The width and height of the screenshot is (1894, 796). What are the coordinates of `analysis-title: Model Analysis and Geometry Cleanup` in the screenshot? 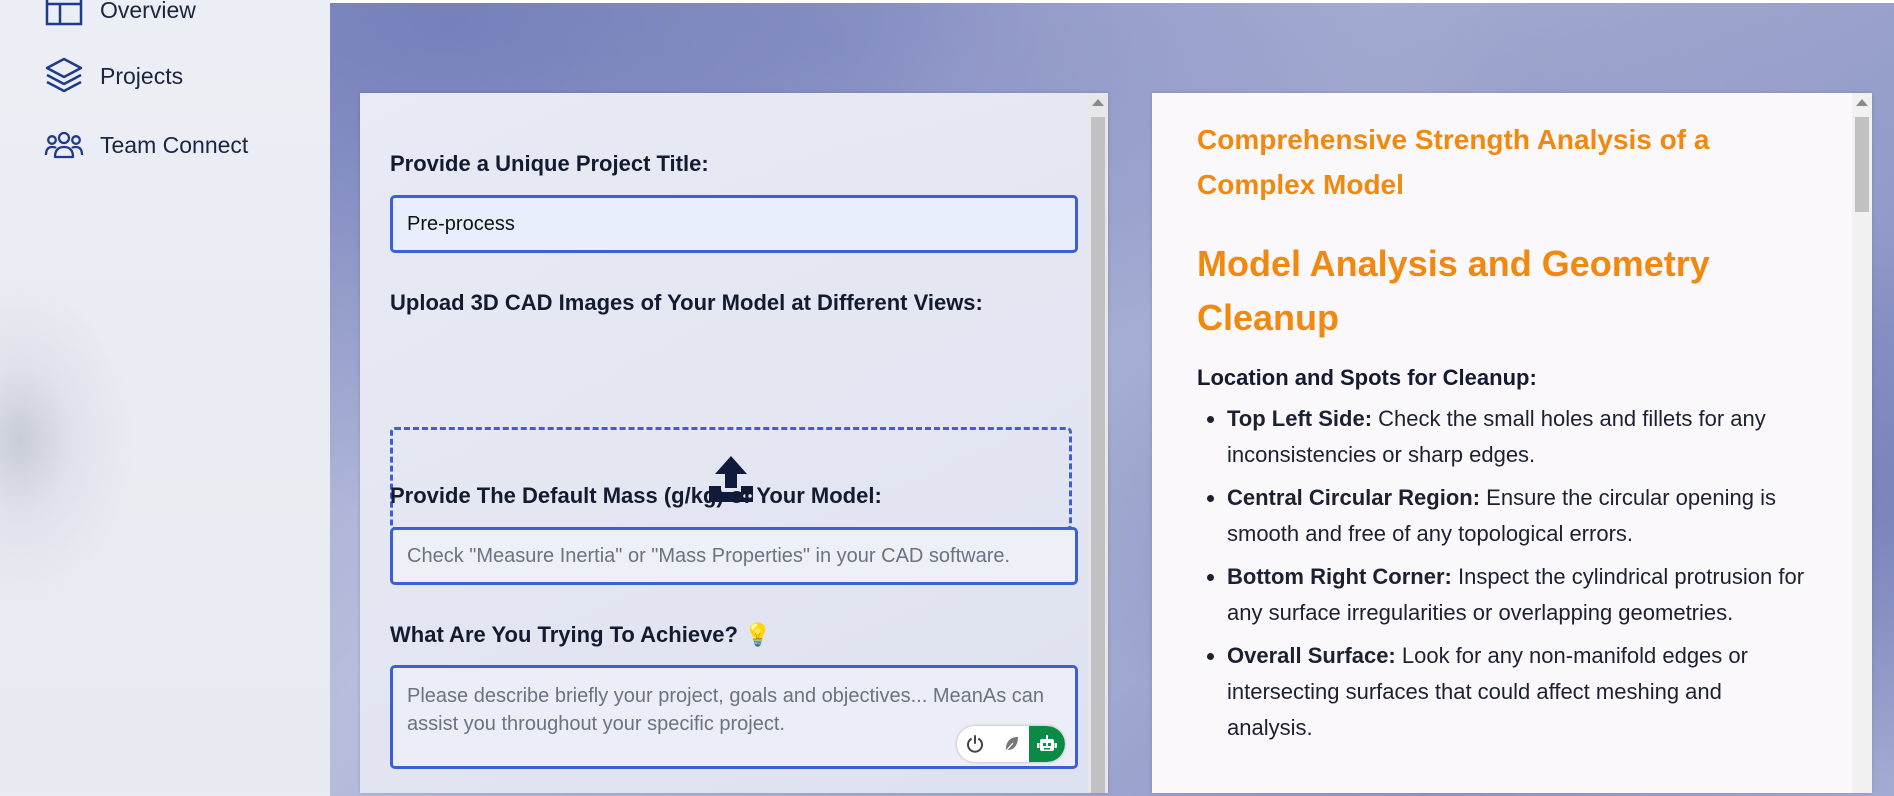 It's located at (1453, 290).